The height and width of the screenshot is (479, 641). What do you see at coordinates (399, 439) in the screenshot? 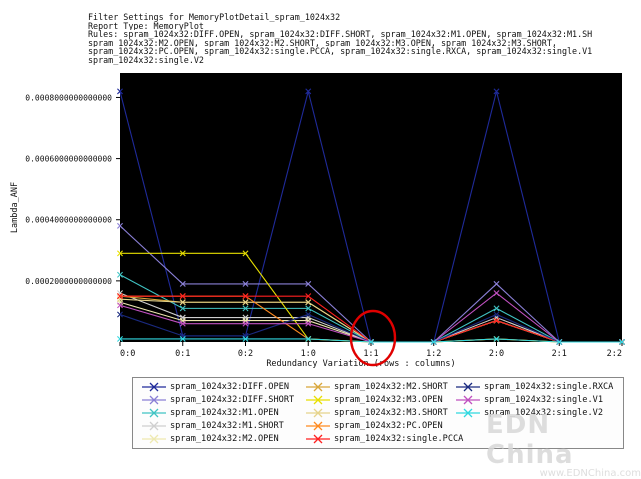
I see `legend-label: spram_1024x32:single.PCCA` at bounding box center [399, 439].